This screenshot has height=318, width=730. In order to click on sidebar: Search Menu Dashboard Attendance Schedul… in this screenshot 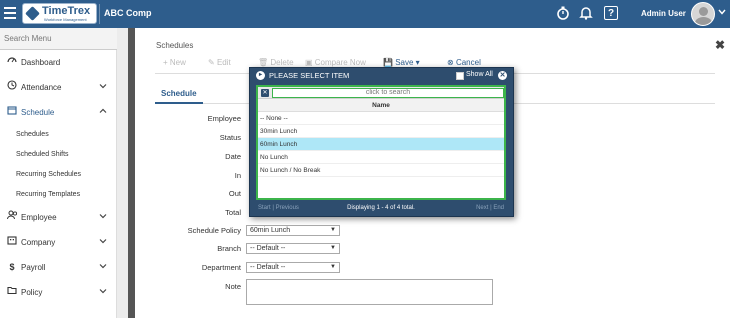, I will do `click(58, 173)`.